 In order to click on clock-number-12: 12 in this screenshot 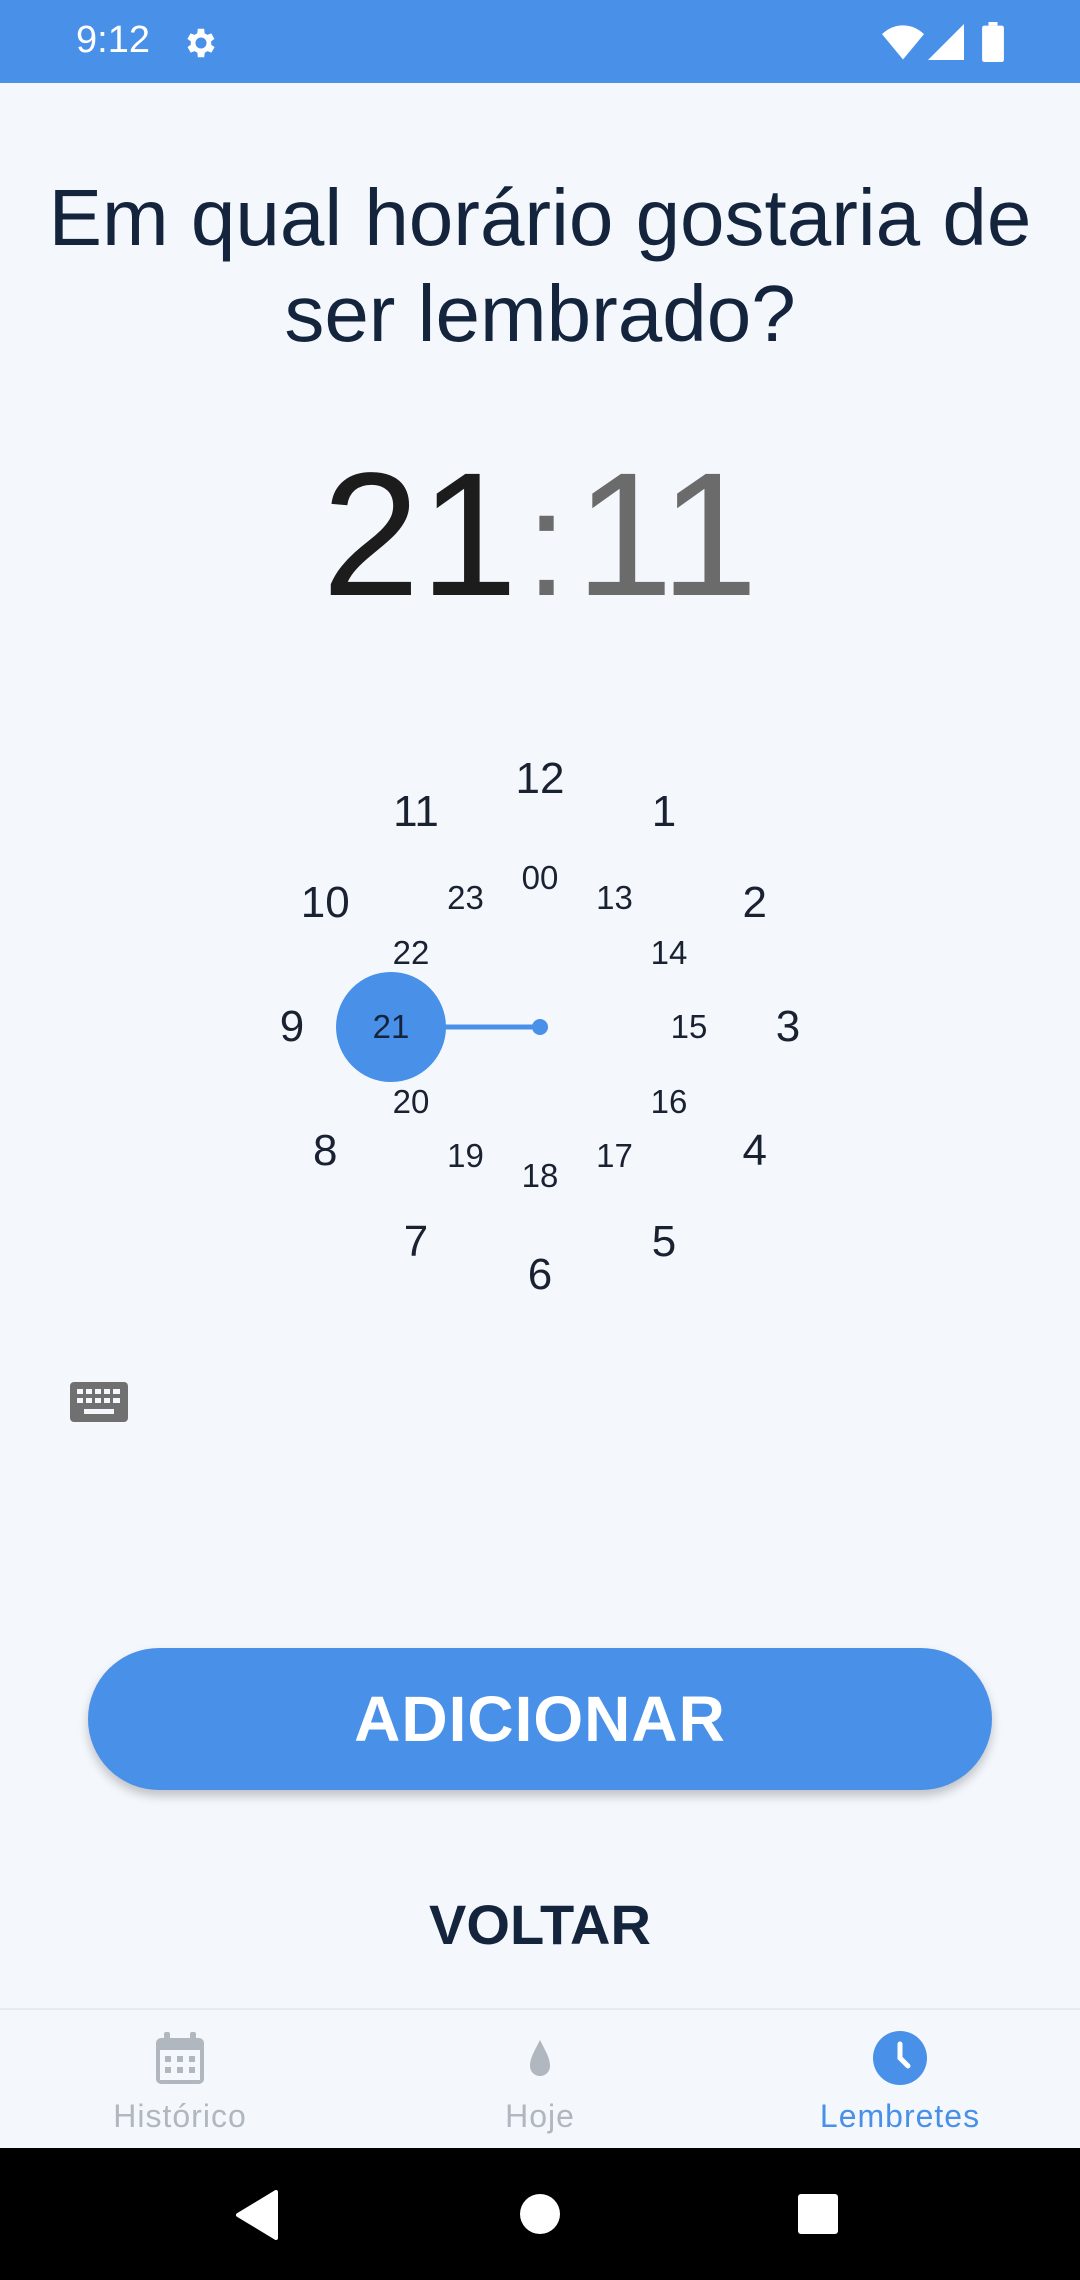, I will do `click(540, 779)`.